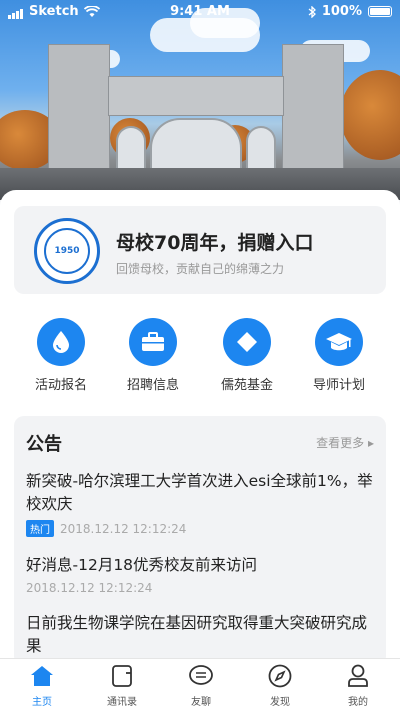 Image resolution: width=400 pixels, height=710 pixels. What do you see at coordinates (215, 243) in the screenshot?
I see `donate-title: 母校70周年，捐赠入口` at bounding box center [215, 243].